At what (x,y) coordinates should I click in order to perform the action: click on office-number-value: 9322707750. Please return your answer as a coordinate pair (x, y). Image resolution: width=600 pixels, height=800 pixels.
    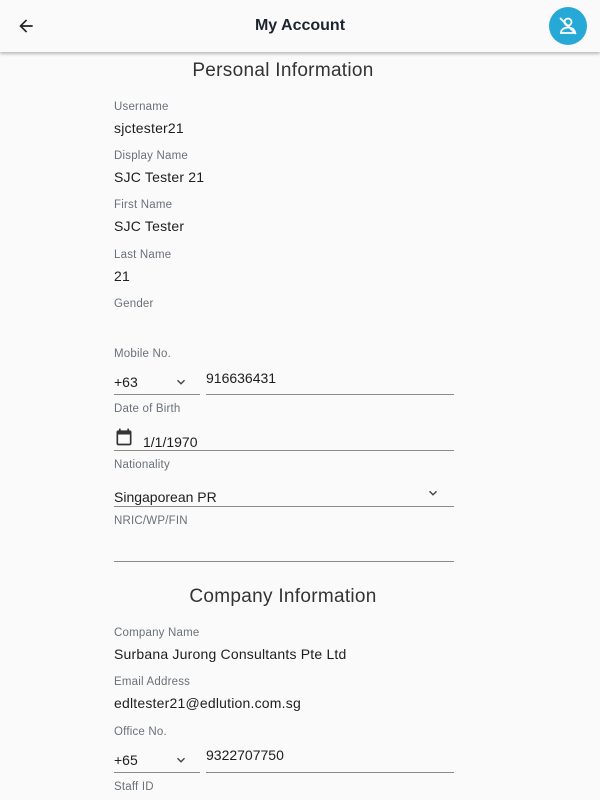
    Looking at the image, I should click on (245, 755).